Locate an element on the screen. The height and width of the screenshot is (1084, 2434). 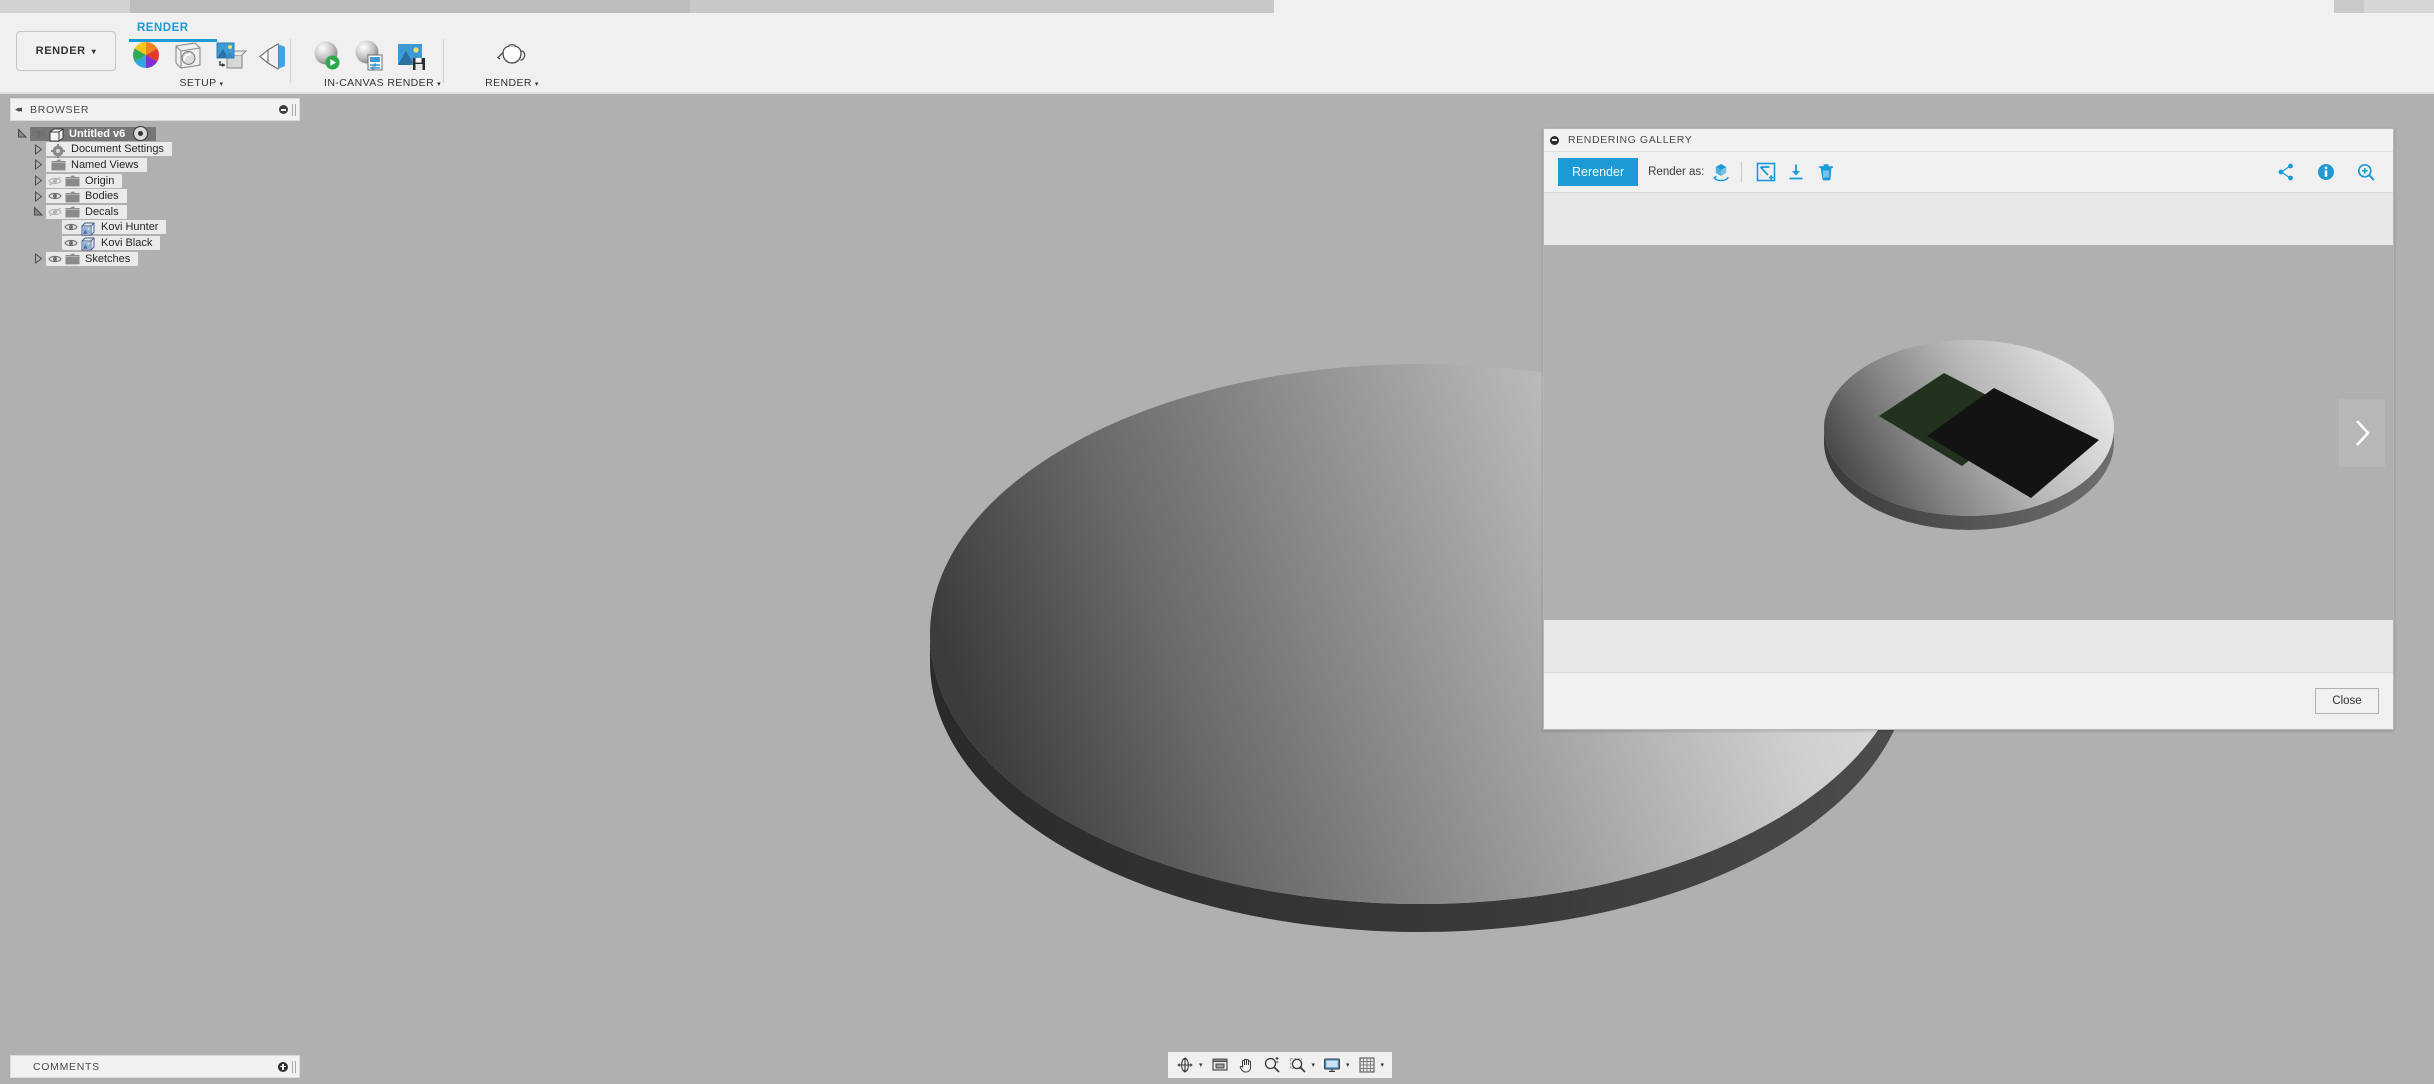
comments-panel-header: COMMENTS is located at coordinates (155, 1066).